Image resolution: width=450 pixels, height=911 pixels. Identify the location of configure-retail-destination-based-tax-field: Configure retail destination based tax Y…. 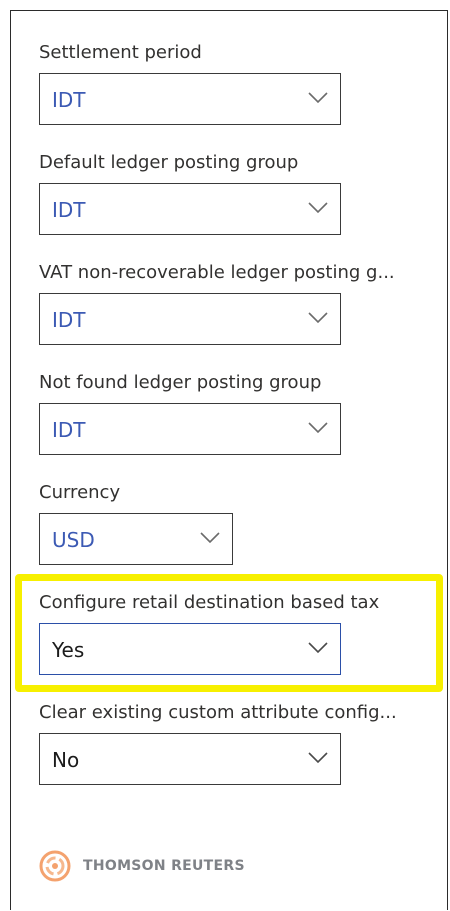
(243, 633).